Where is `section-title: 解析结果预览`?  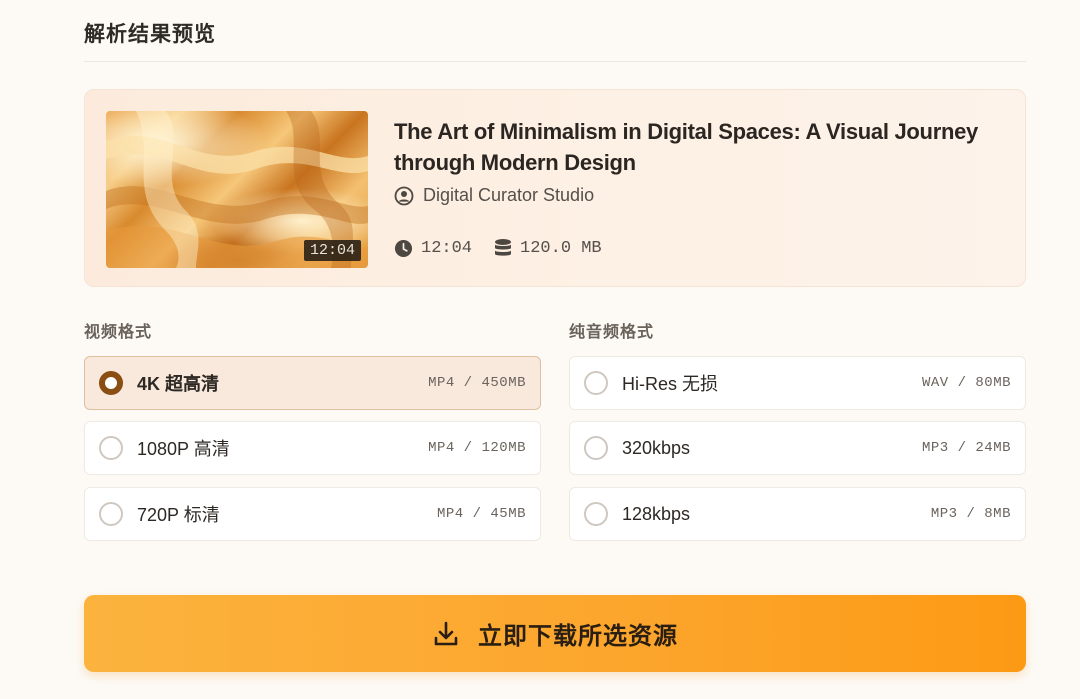 section-title: 解析结果预览 is located at coordinates (150, 34).